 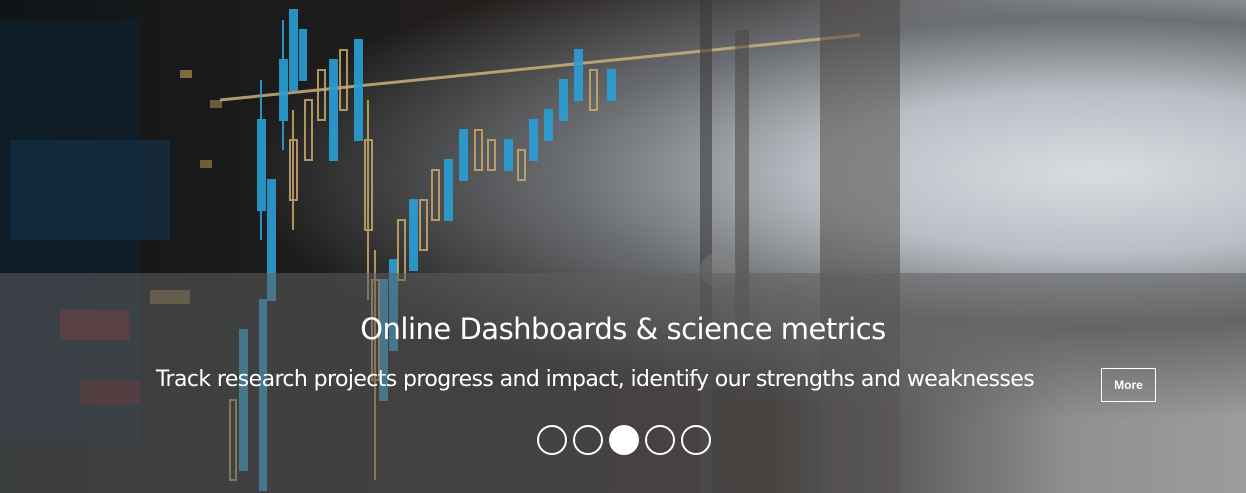 I want to click on slide-title: Online Dashboards & science metrics, so click(x=623, y=329).